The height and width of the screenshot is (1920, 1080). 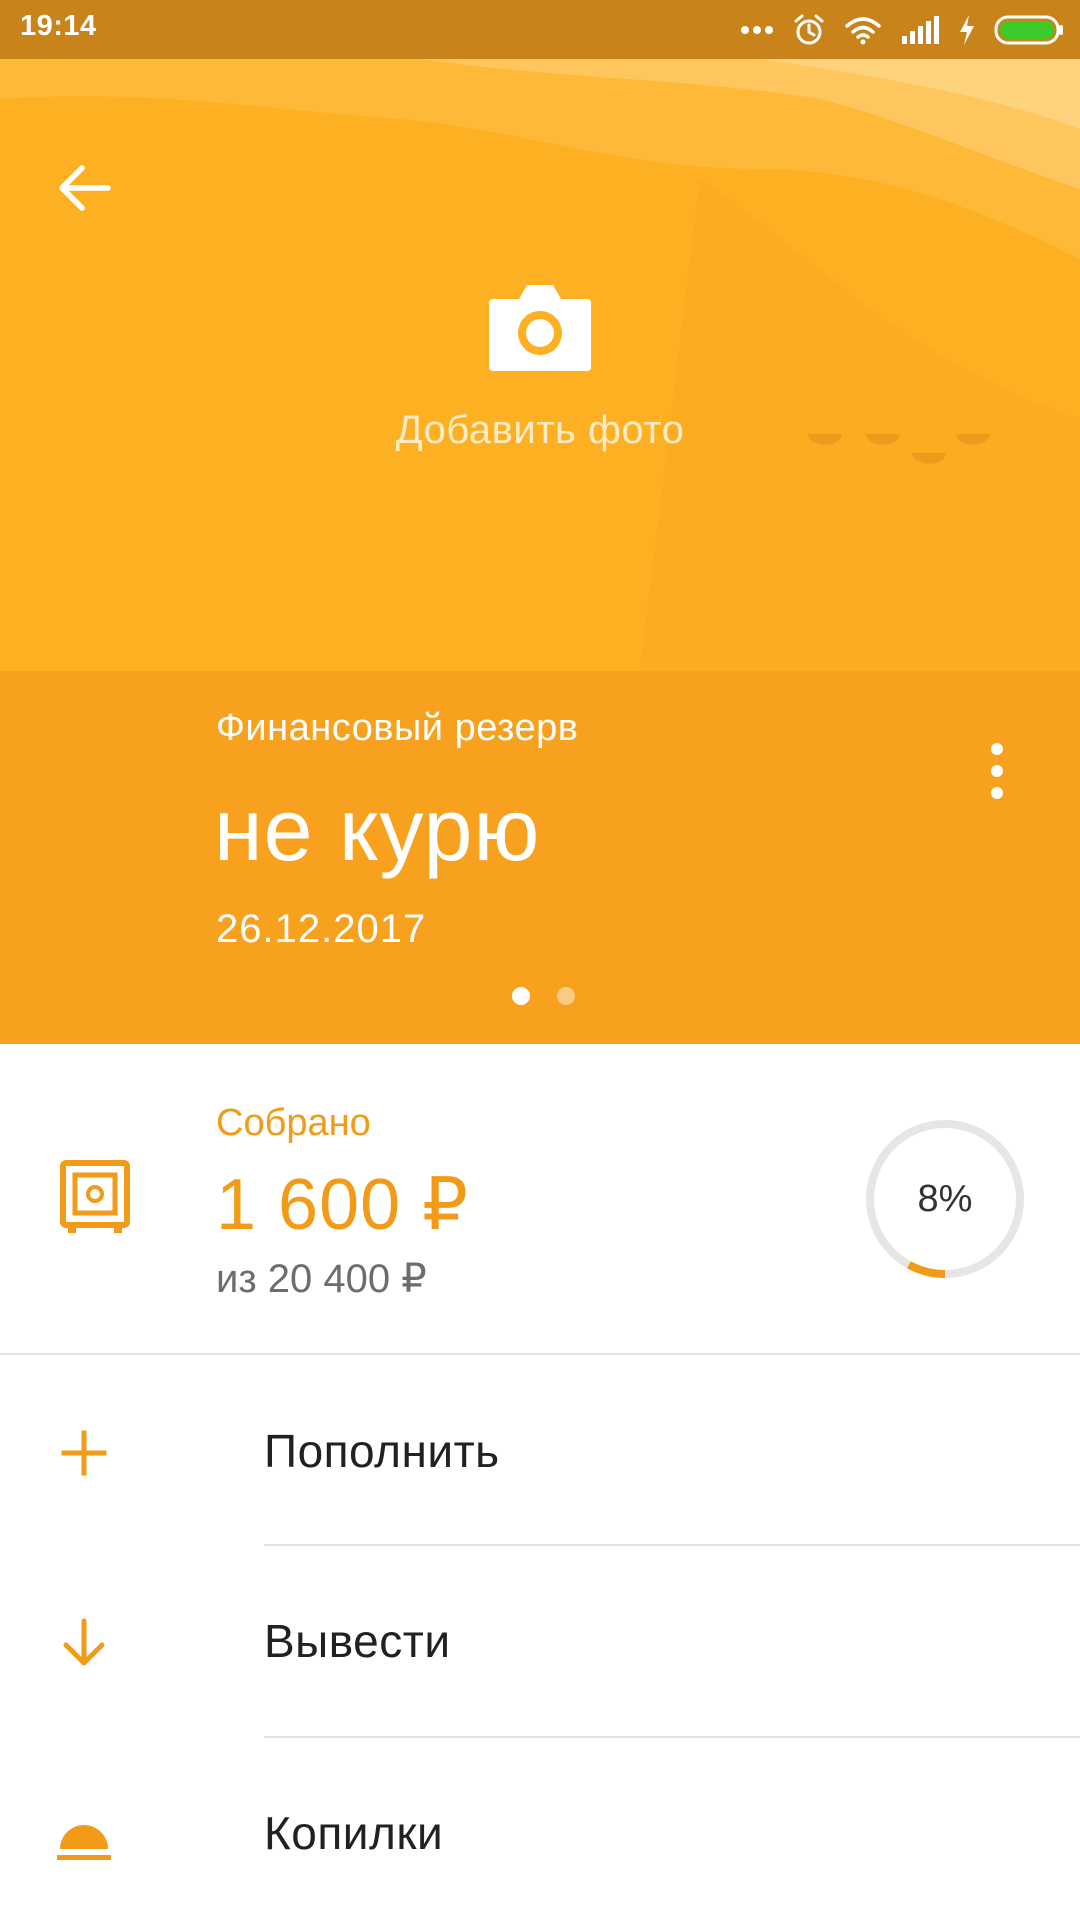 What do you see at coordinates (397, 728) in the screenshot?
I see `goal-type: Финансовый резерв` at bounding box center [397, 728].